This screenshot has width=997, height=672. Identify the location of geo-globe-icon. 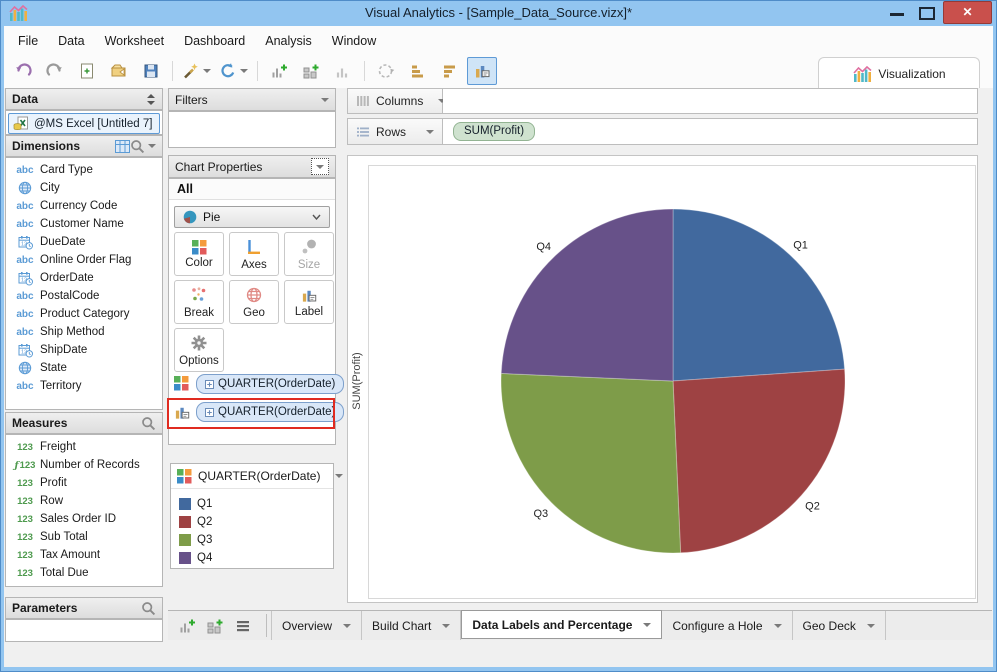
(254, 295).